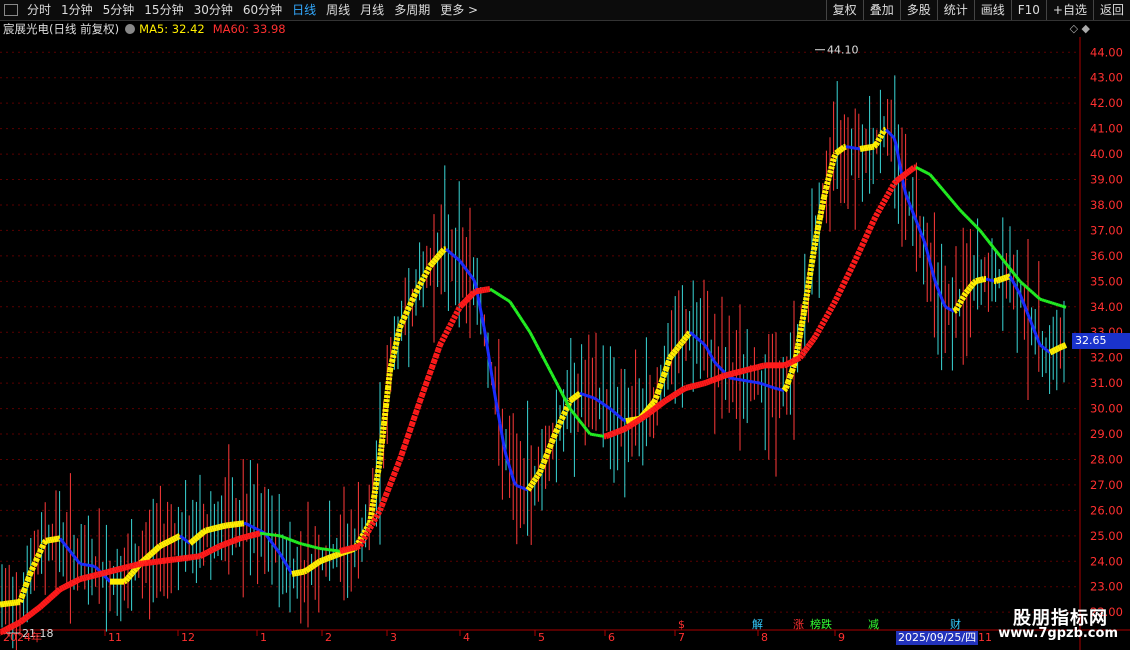 The height and width of the screenshot is (650, 1130). Describe the element at coordinates (681, 637) in the screenshot. I see `x-tick-label: 7` at that location.